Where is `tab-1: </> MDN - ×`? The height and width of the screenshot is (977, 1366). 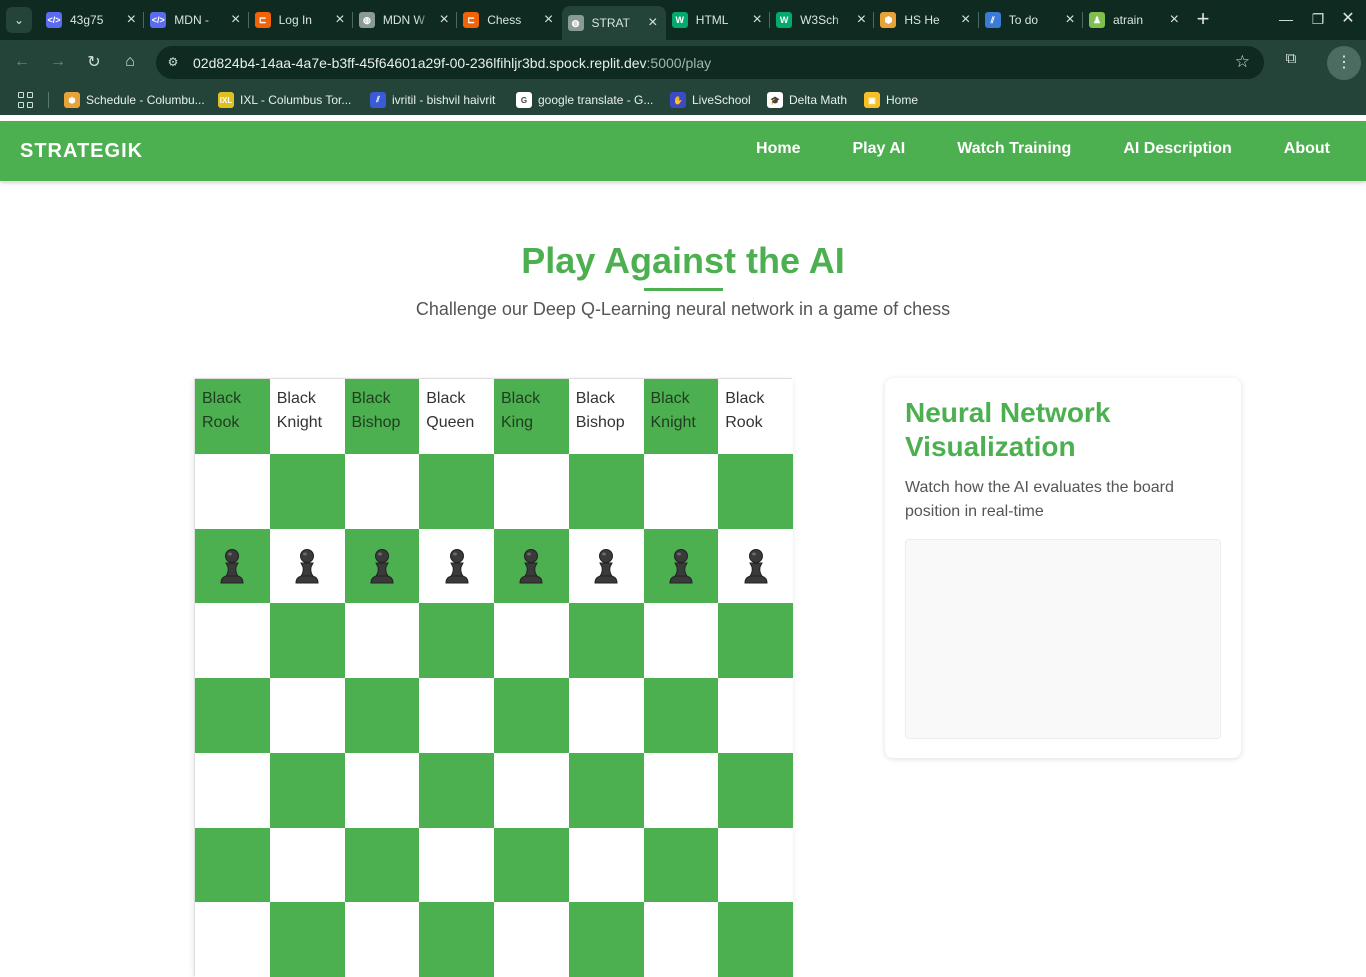 tab-1: </> MDN - × is located at coordinates (196, 20).